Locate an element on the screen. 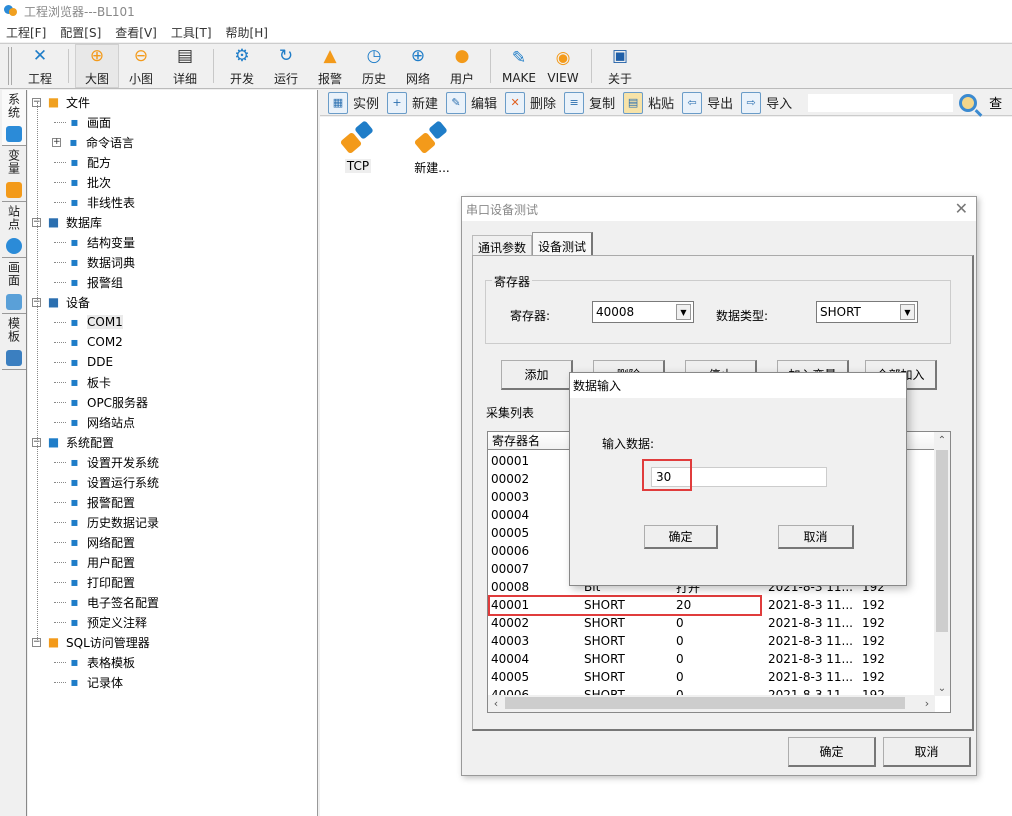 This screenshot has width=1012, height=816. menu-tools: 工具[T] is located at coordinates (191, 32).